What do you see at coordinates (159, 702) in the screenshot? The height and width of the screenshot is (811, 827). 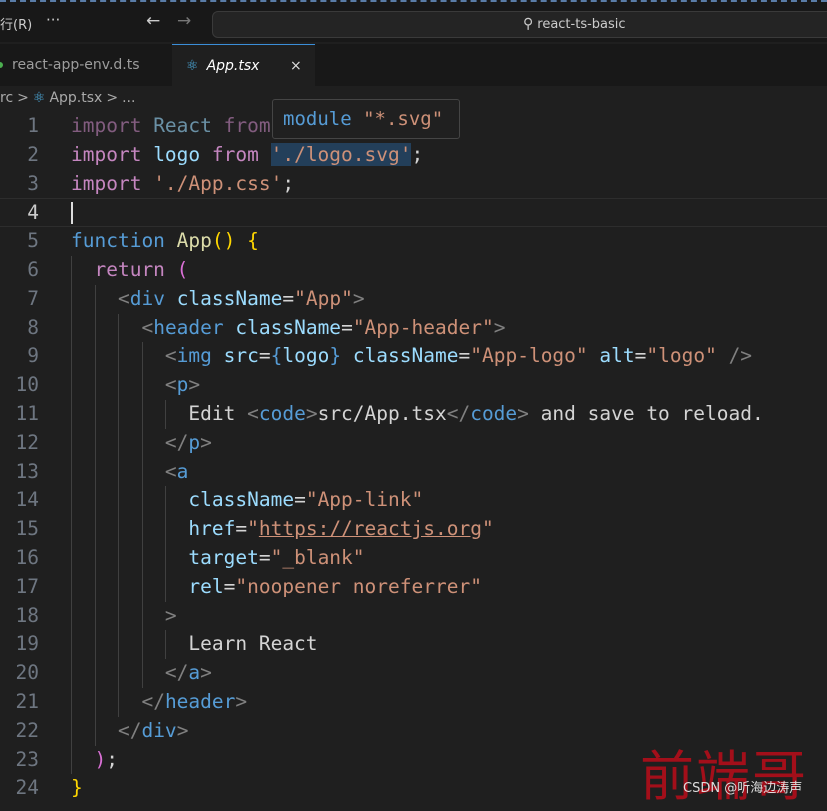 I see `code-text: </header>` at bounding box center [159, 702].